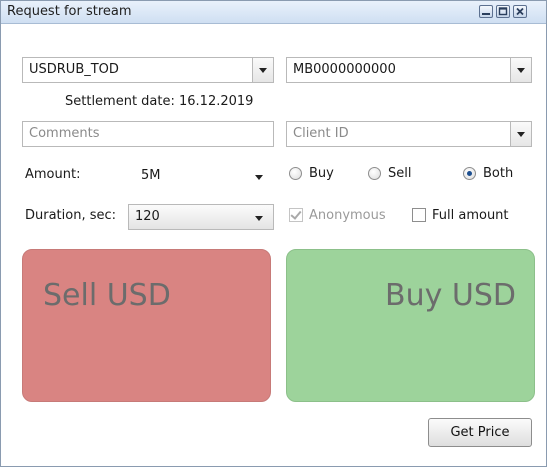  I want to click on buy-usd-tile: Buy USD, so click(410, 325).